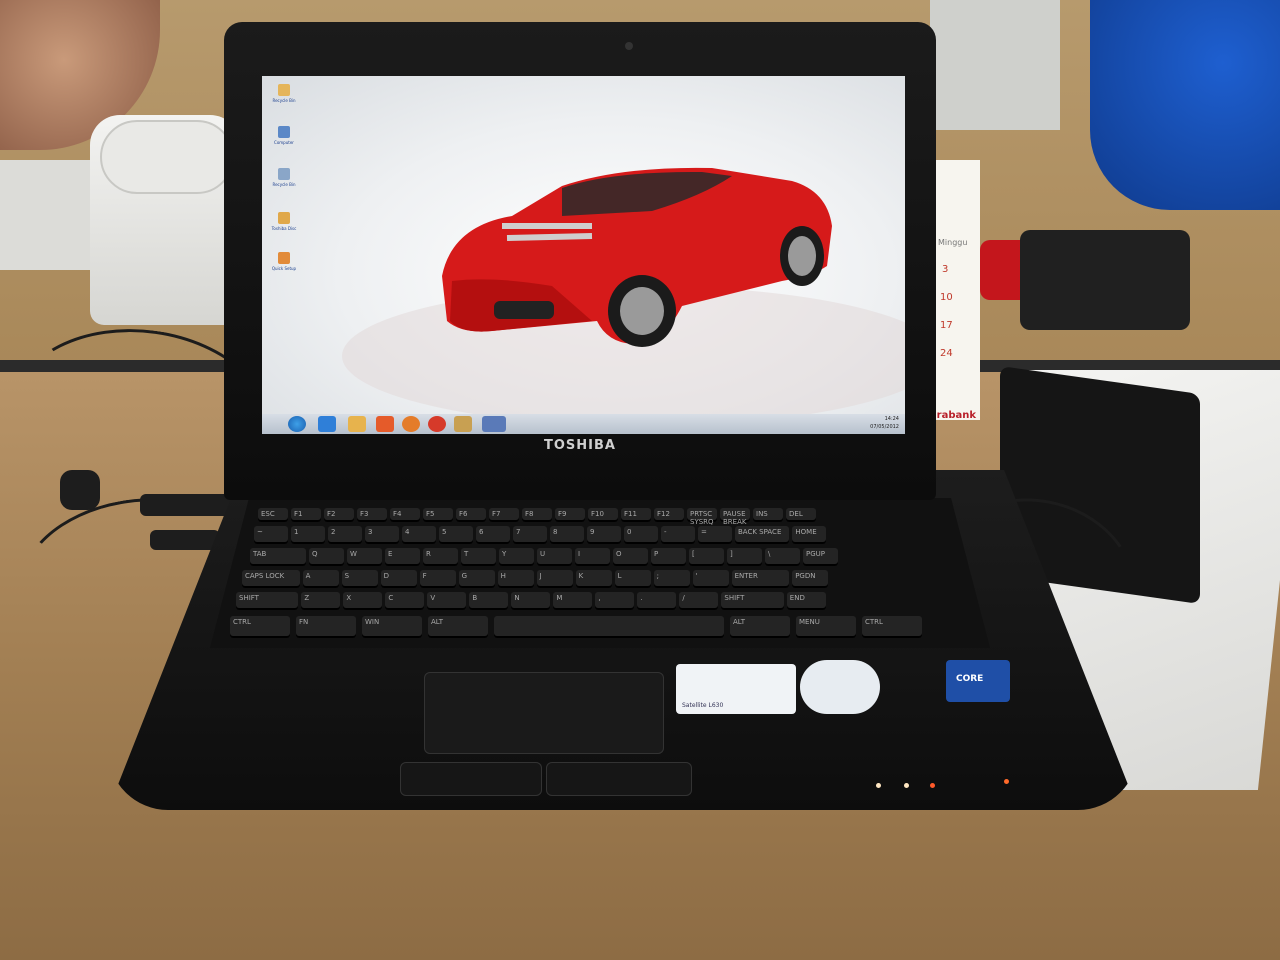 This screenshot has height=960, width=1280. I want to click on start-orb-icon, so click(297, 424).